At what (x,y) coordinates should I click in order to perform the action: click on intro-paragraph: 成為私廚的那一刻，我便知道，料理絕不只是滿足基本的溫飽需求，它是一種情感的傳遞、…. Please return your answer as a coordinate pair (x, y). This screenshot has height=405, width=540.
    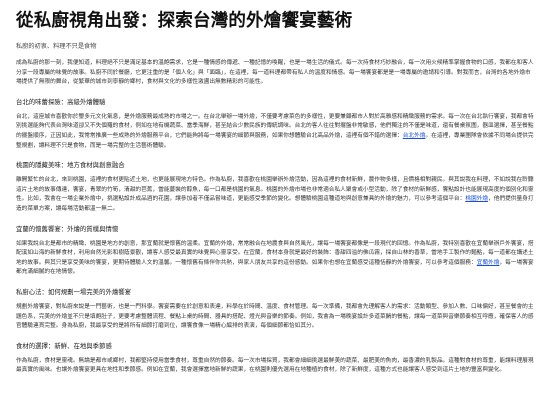
    Looking at the image, I should click on (275, 73).